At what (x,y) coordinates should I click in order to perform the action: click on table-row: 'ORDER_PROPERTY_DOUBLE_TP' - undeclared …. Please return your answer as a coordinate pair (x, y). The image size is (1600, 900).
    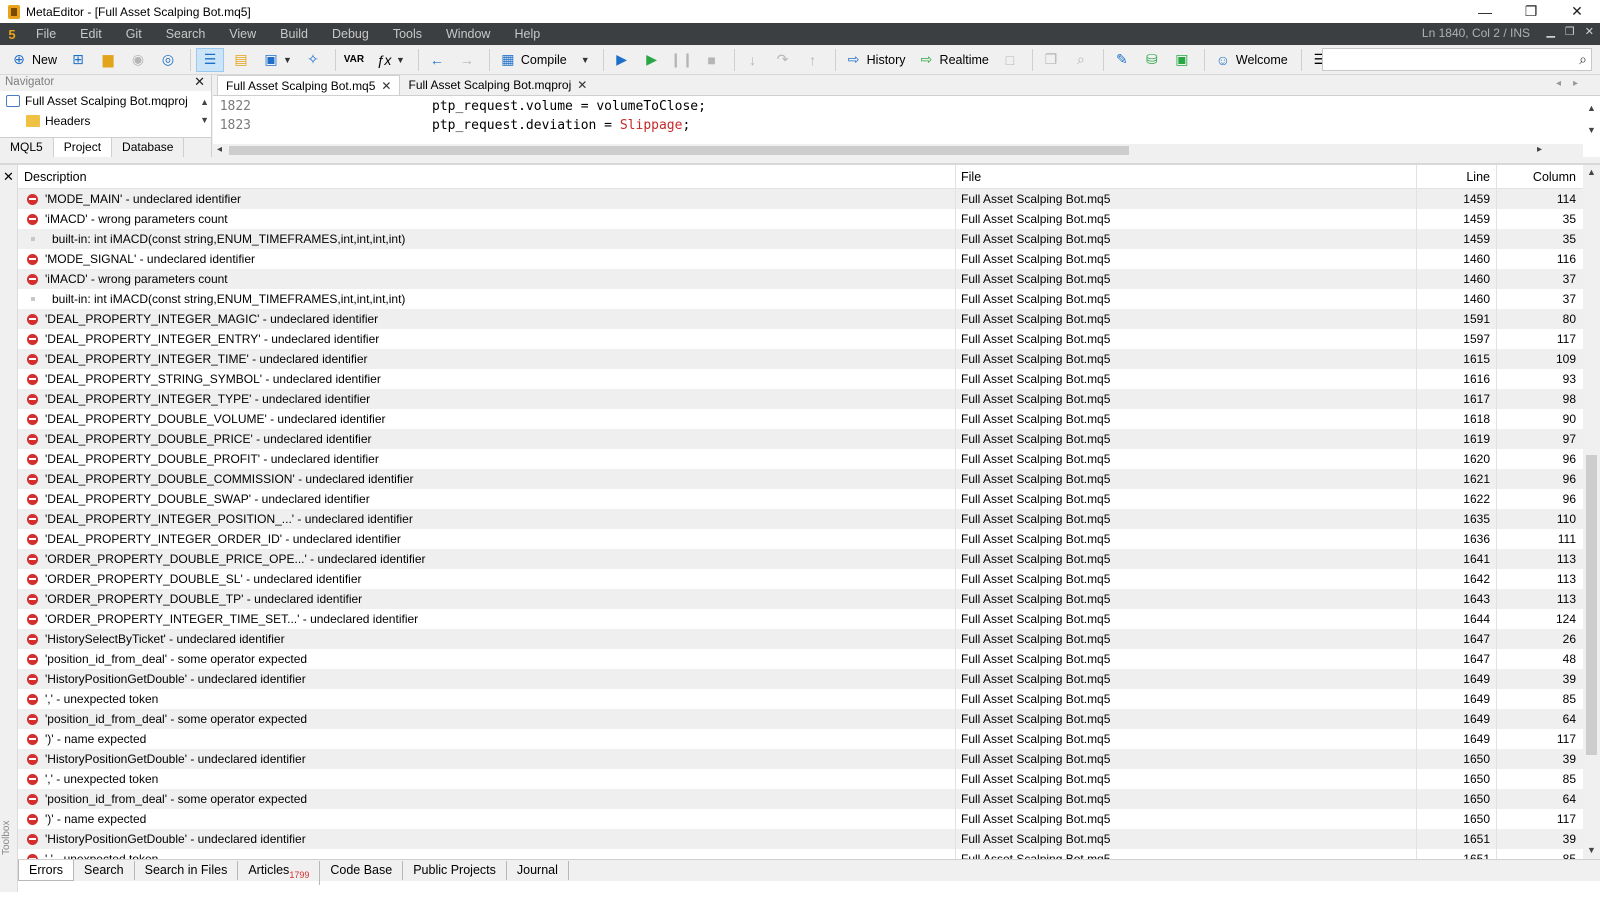
    Looking at the image, I should click on (801, 599).